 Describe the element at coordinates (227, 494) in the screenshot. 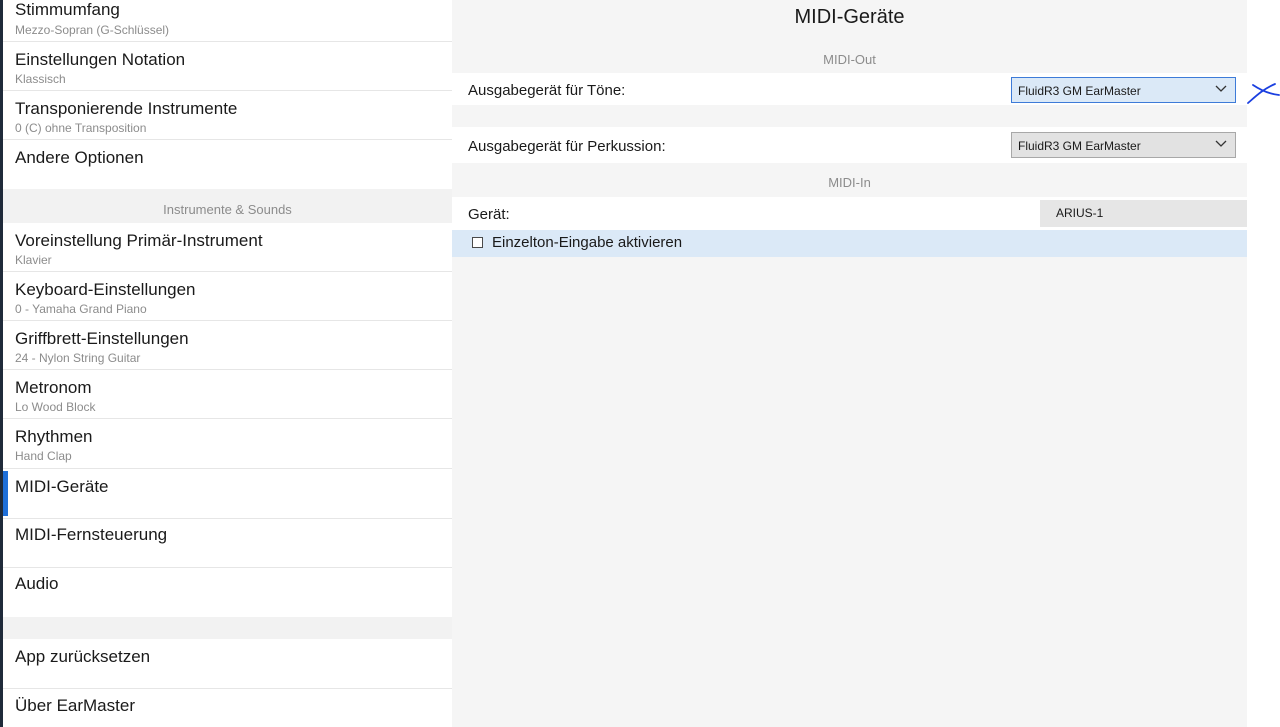

I see `sidebar-item-midi-geraete: MIDI-Geräte` at that location.